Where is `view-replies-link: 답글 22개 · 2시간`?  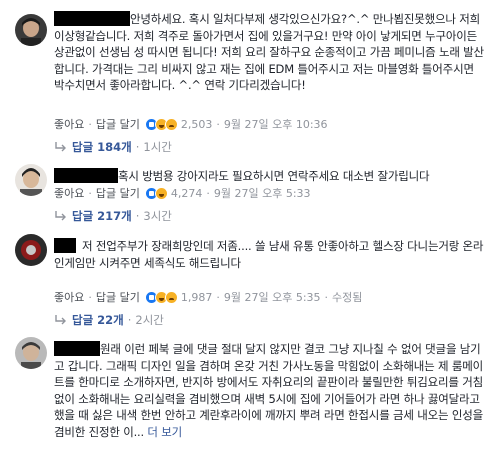 view-replies-link: 답글 22개 · 2시간 is located at coordinates (109, 320).